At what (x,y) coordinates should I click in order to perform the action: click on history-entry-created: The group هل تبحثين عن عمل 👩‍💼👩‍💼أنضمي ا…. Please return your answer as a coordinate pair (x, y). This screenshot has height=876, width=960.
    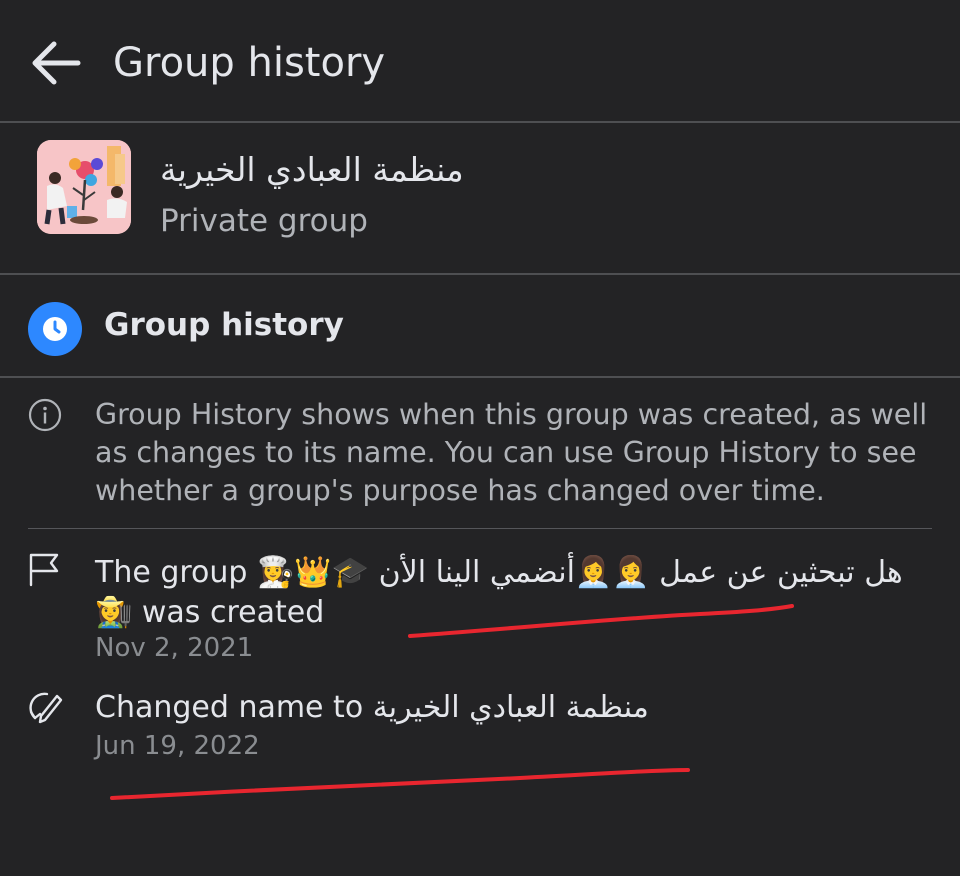
    Looking at the image, I should click on (510, 593).